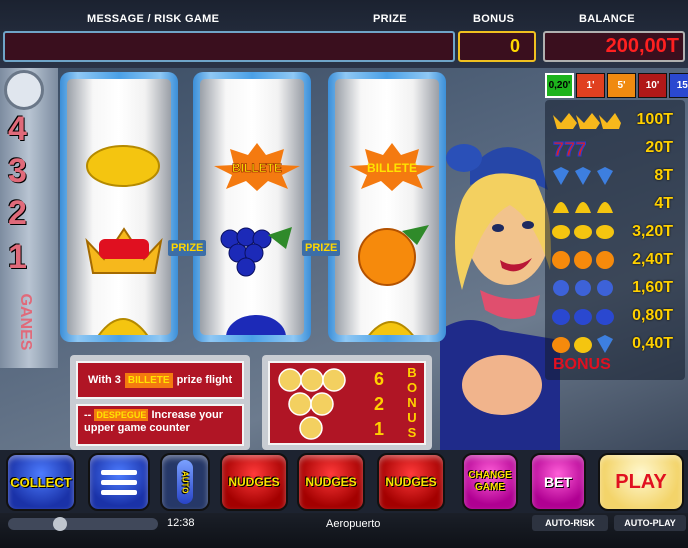 The image size is (688, 548). I want to click on hamburger-icon, so click(119, 482).